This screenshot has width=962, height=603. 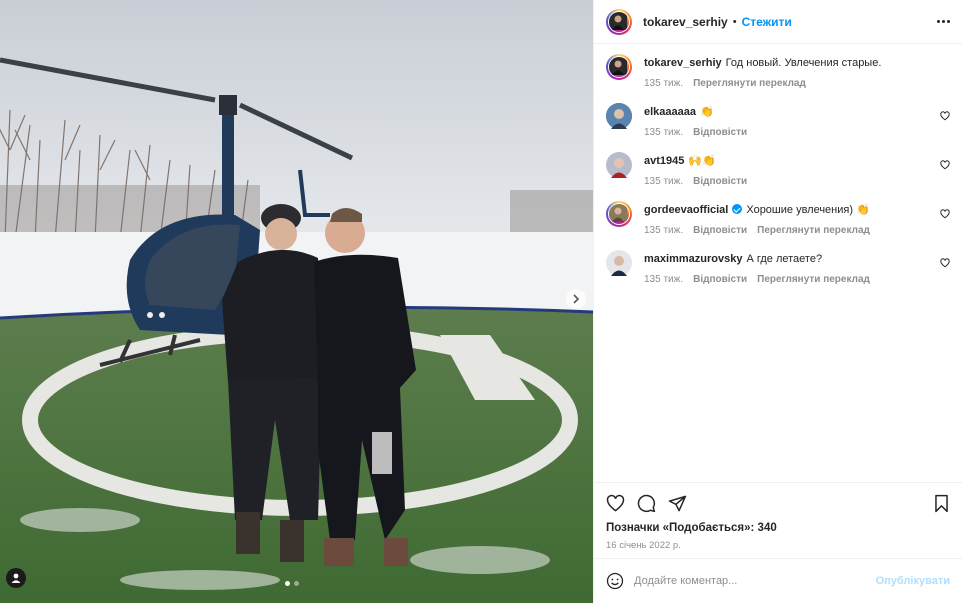 What do you see at coordinates (663, 83) in the screenshot?
I see `caption-time: 135 тиж.` at bounding box center [663, 83].